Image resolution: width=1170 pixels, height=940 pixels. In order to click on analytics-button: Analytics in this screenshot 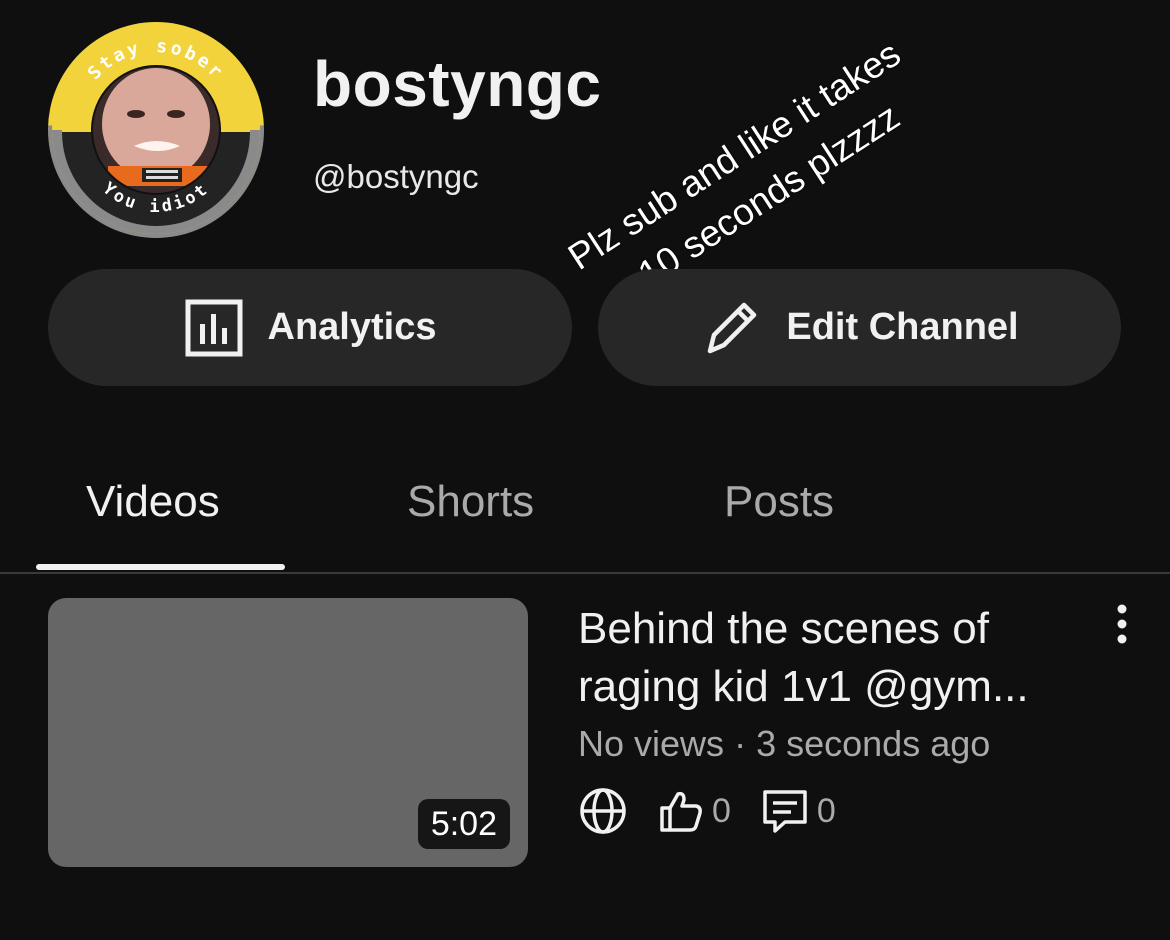, I will do `click(310, 327)`.